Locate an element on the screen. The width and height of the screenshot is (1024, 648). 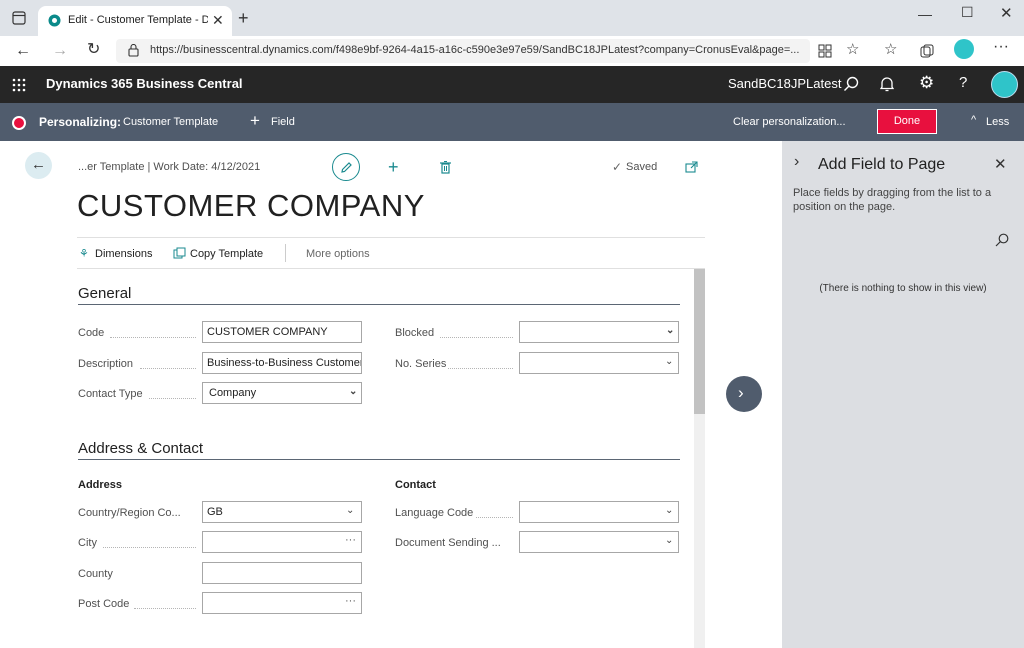
waffle-icon is located at coordinates (19, 85).